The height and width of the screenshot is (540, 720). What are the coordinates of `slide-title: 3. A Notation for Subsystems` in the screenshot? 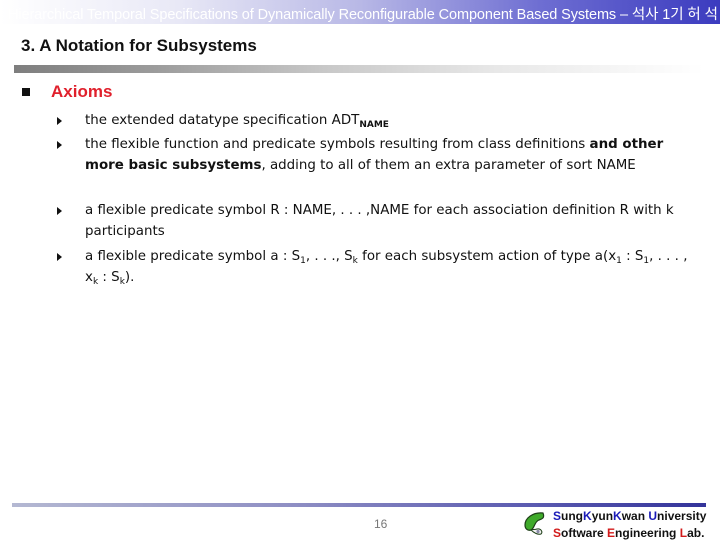 It's located at (139, 45).